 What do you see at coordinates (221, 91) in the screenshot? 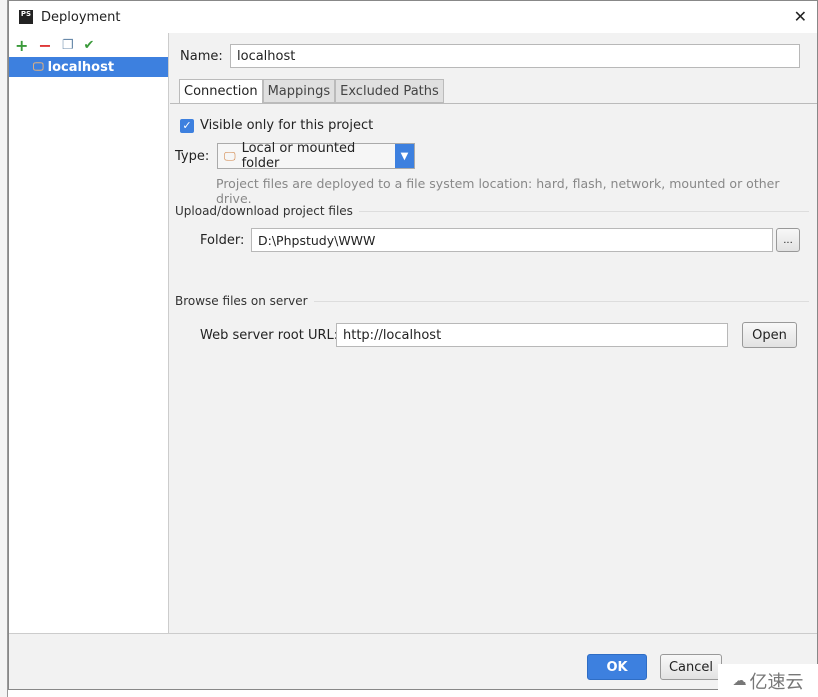
I see `tab-connection: Connection` at bounding box center [221, 91].